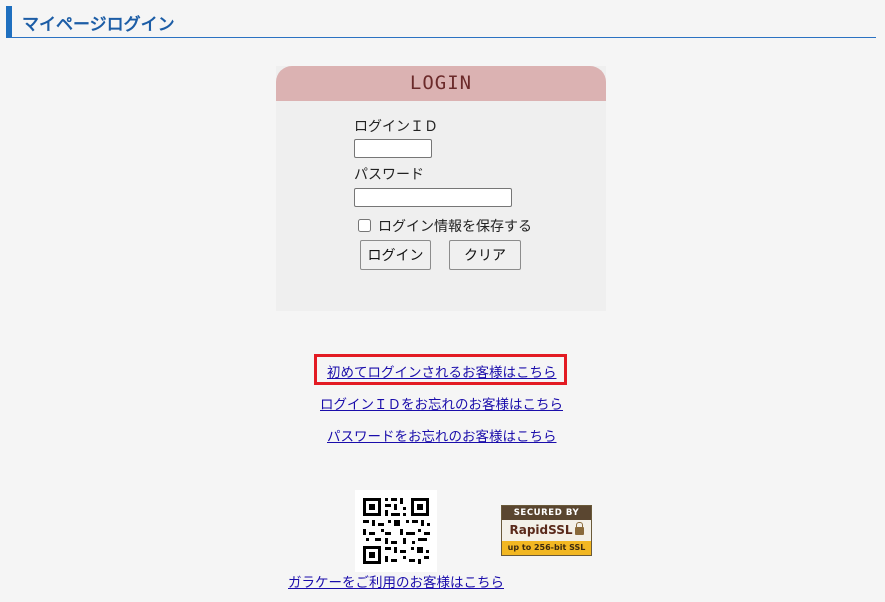 The width and height of the screenshot is (885, 602). Describe the element at coordinates (396, 127) in the screenshot. I see `login-id-label: ログインＩＤ` at that location.